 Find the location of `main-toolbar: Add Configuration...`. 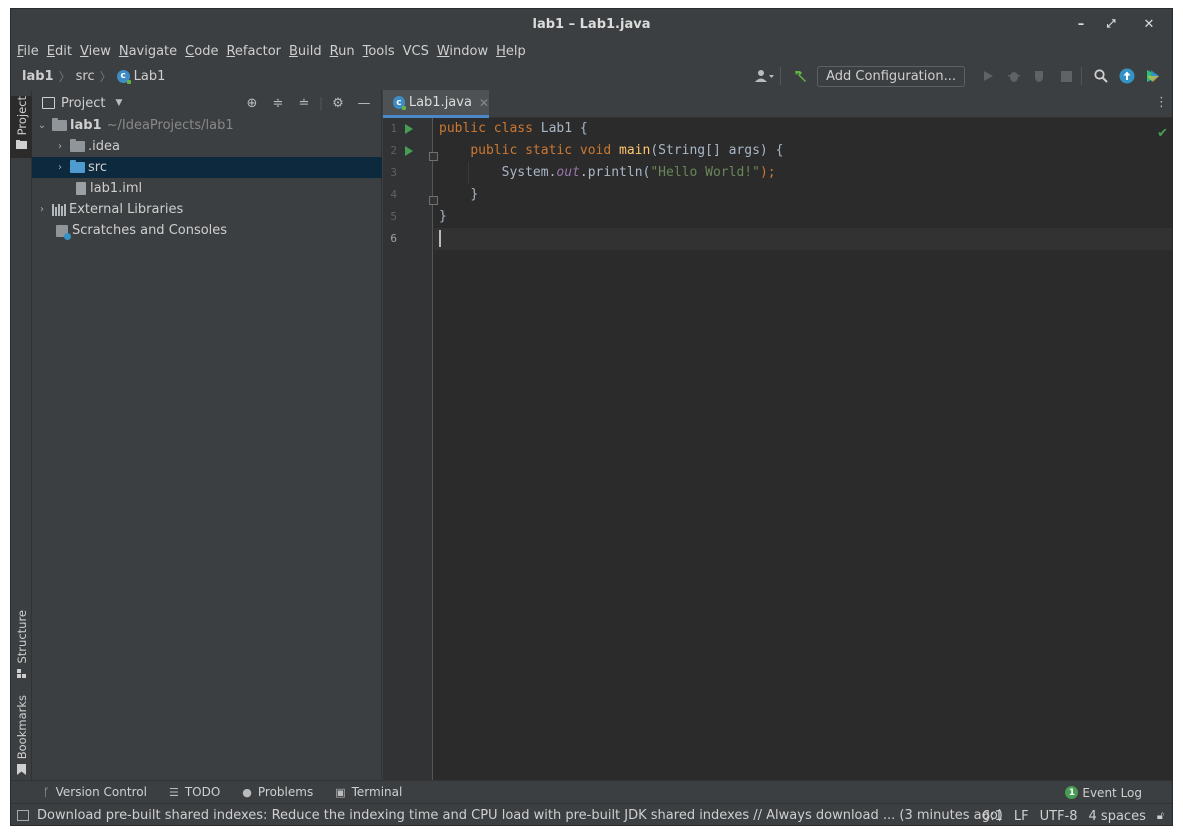

main-toolbar: Add Configuration... is located at coordinates (957, 76).